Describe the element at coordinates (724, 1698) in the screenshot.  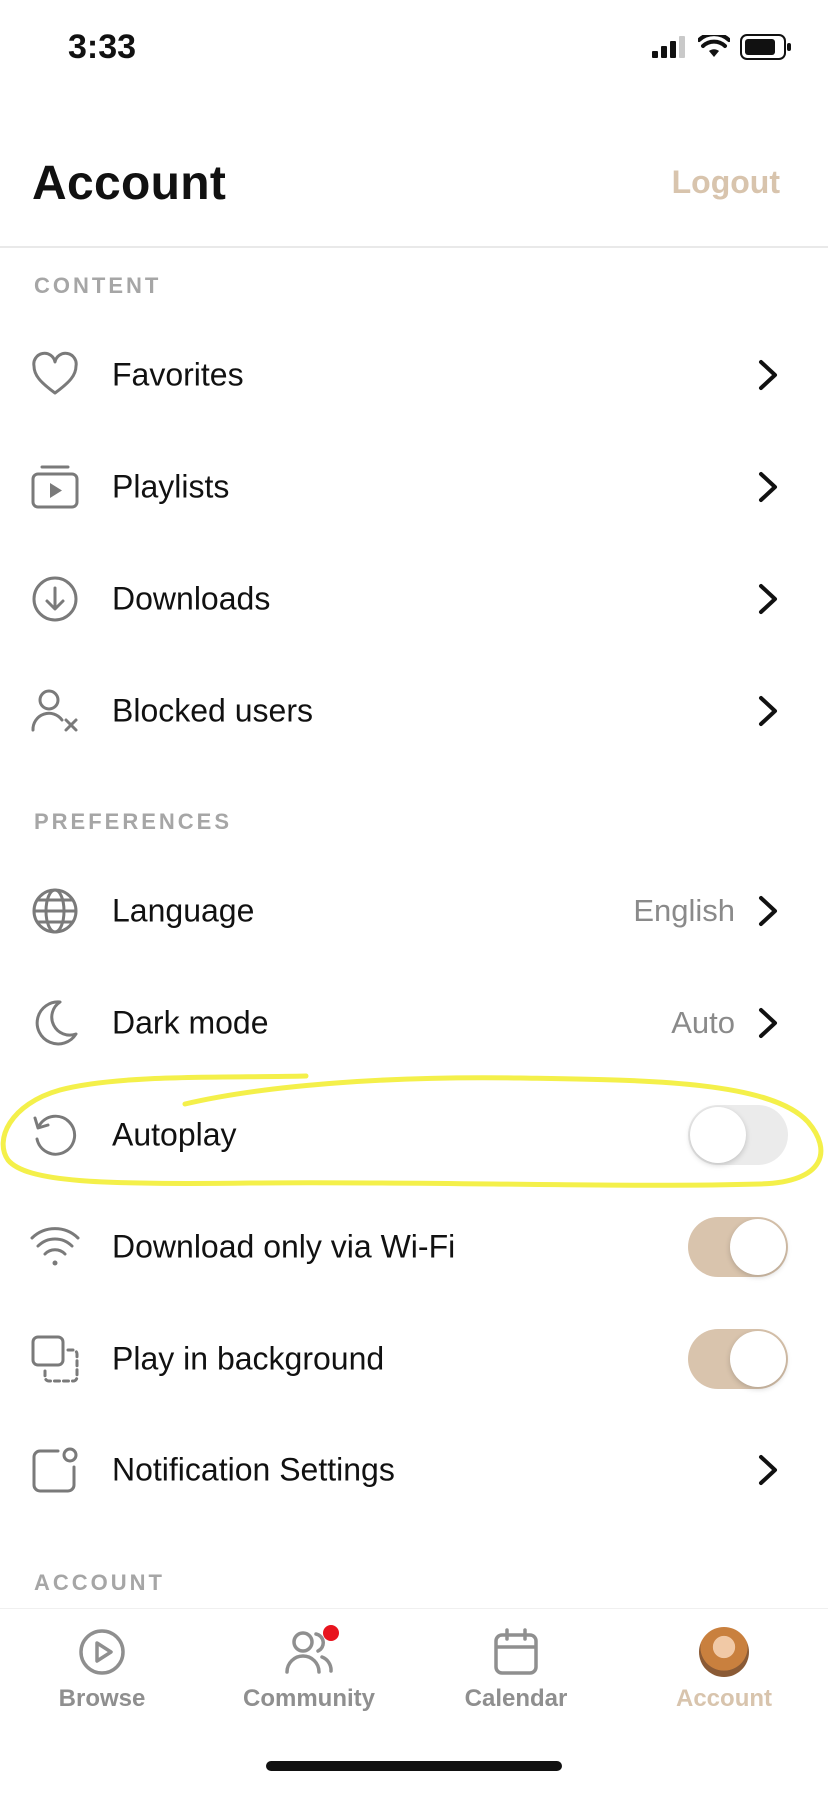
I see `tab-label: Account` at that location.